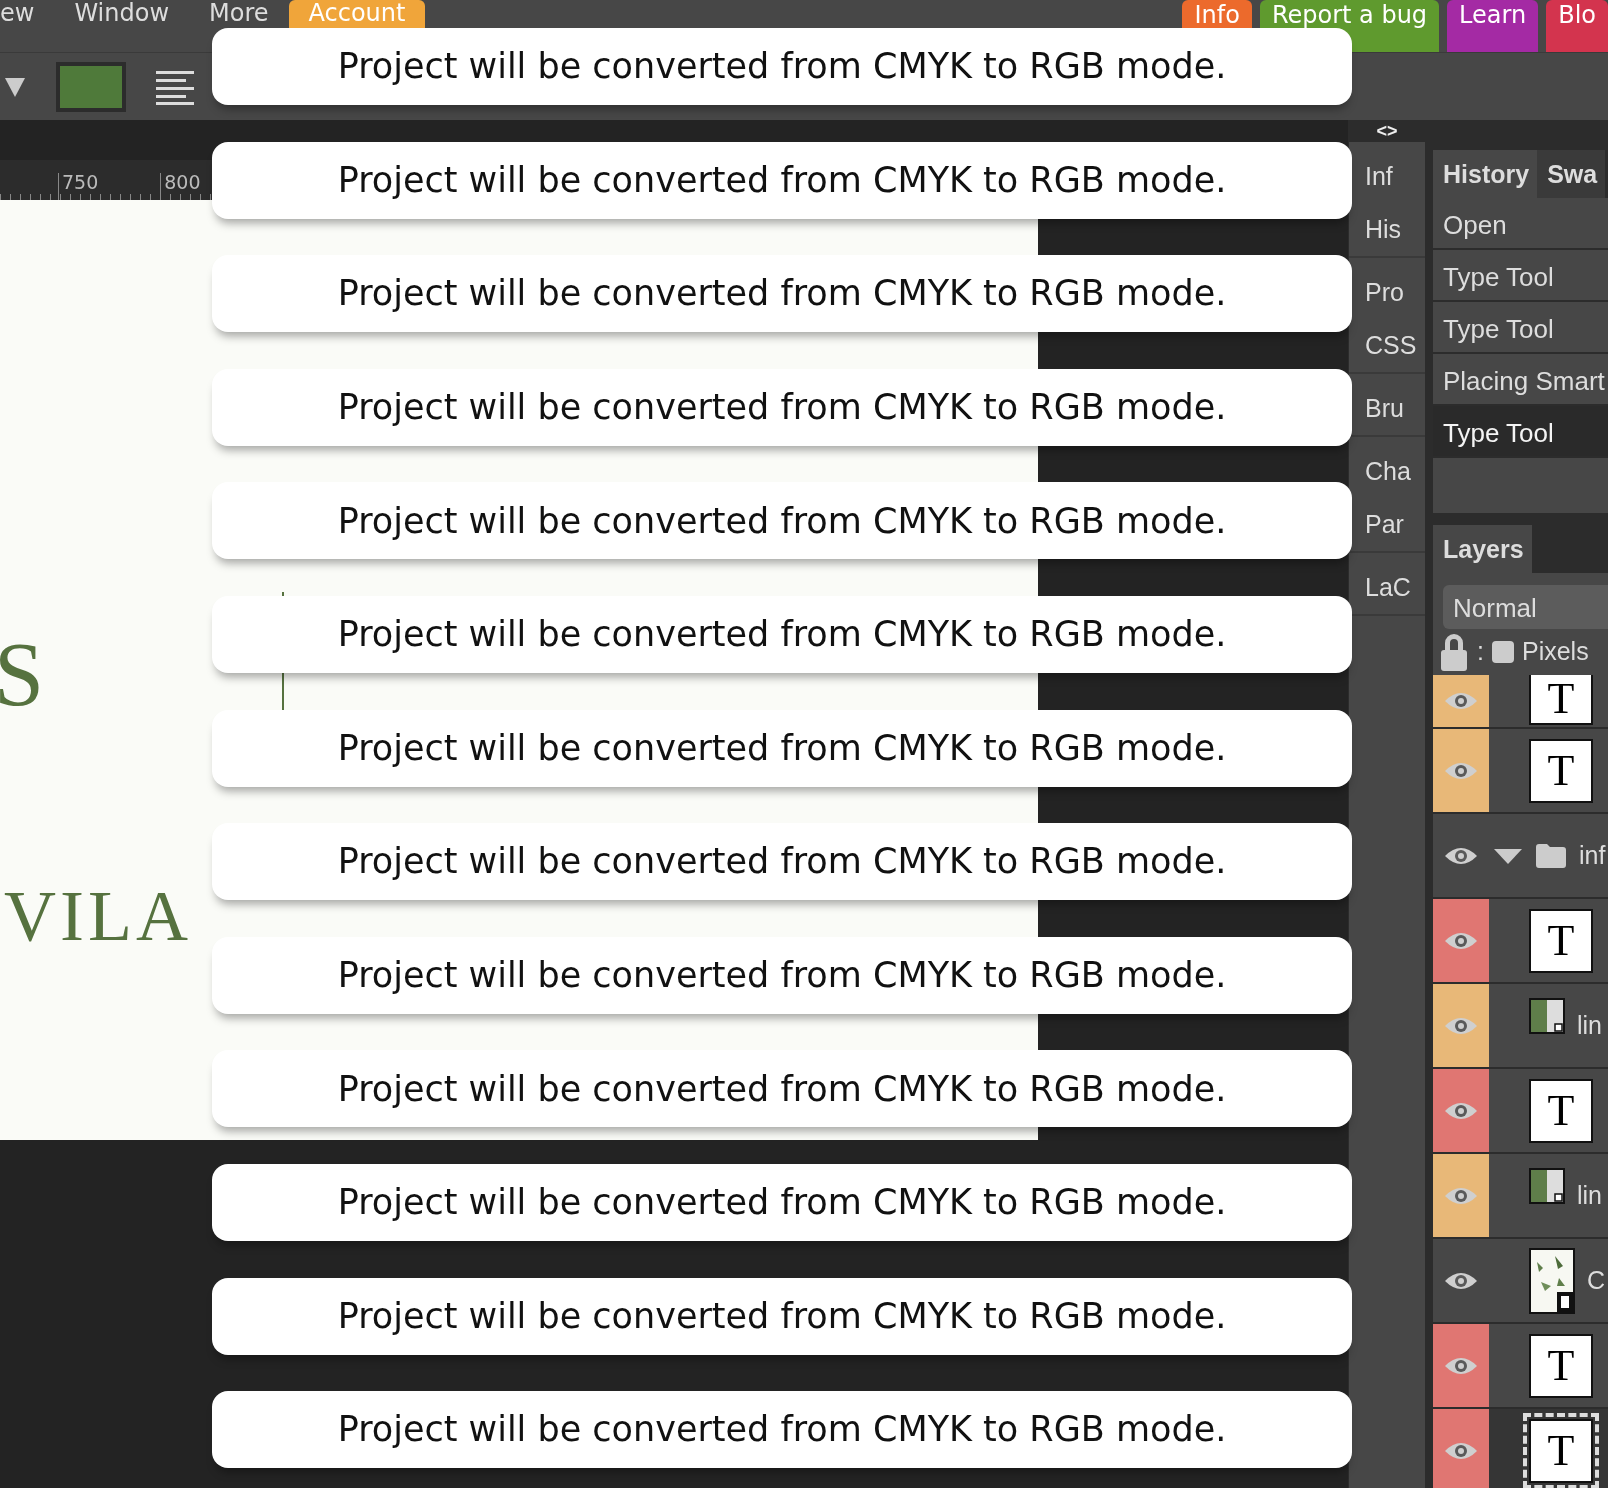  Describe the element at coordinates (122, 26) in the screenshot. I see `menu-item: Window` at that location.